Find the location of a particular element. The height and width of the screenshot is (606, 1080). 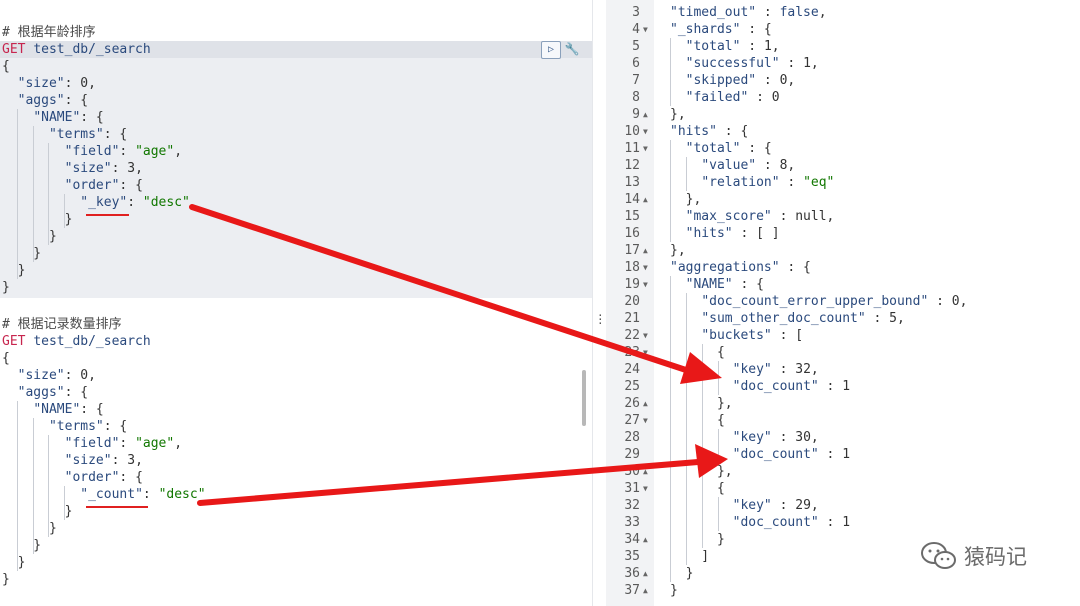

arrow-count-to-bucket is located at coordinates (449, 482).